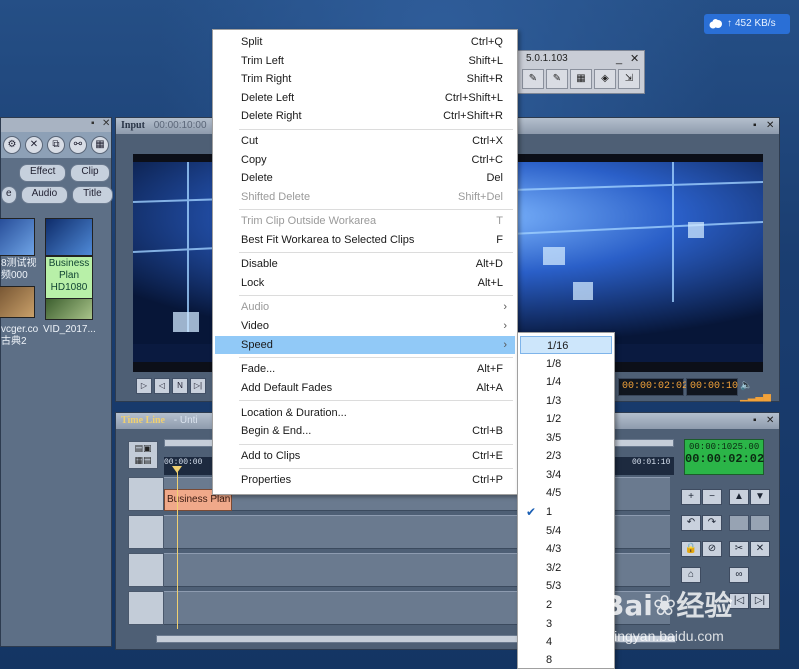 The width and height of the screenshot is (799, 669). What do you see at coordinates (365, 369) in the screenshot?
I see `menu-item-fade: Fade... Alt+F` at bounding box center [365, 369].